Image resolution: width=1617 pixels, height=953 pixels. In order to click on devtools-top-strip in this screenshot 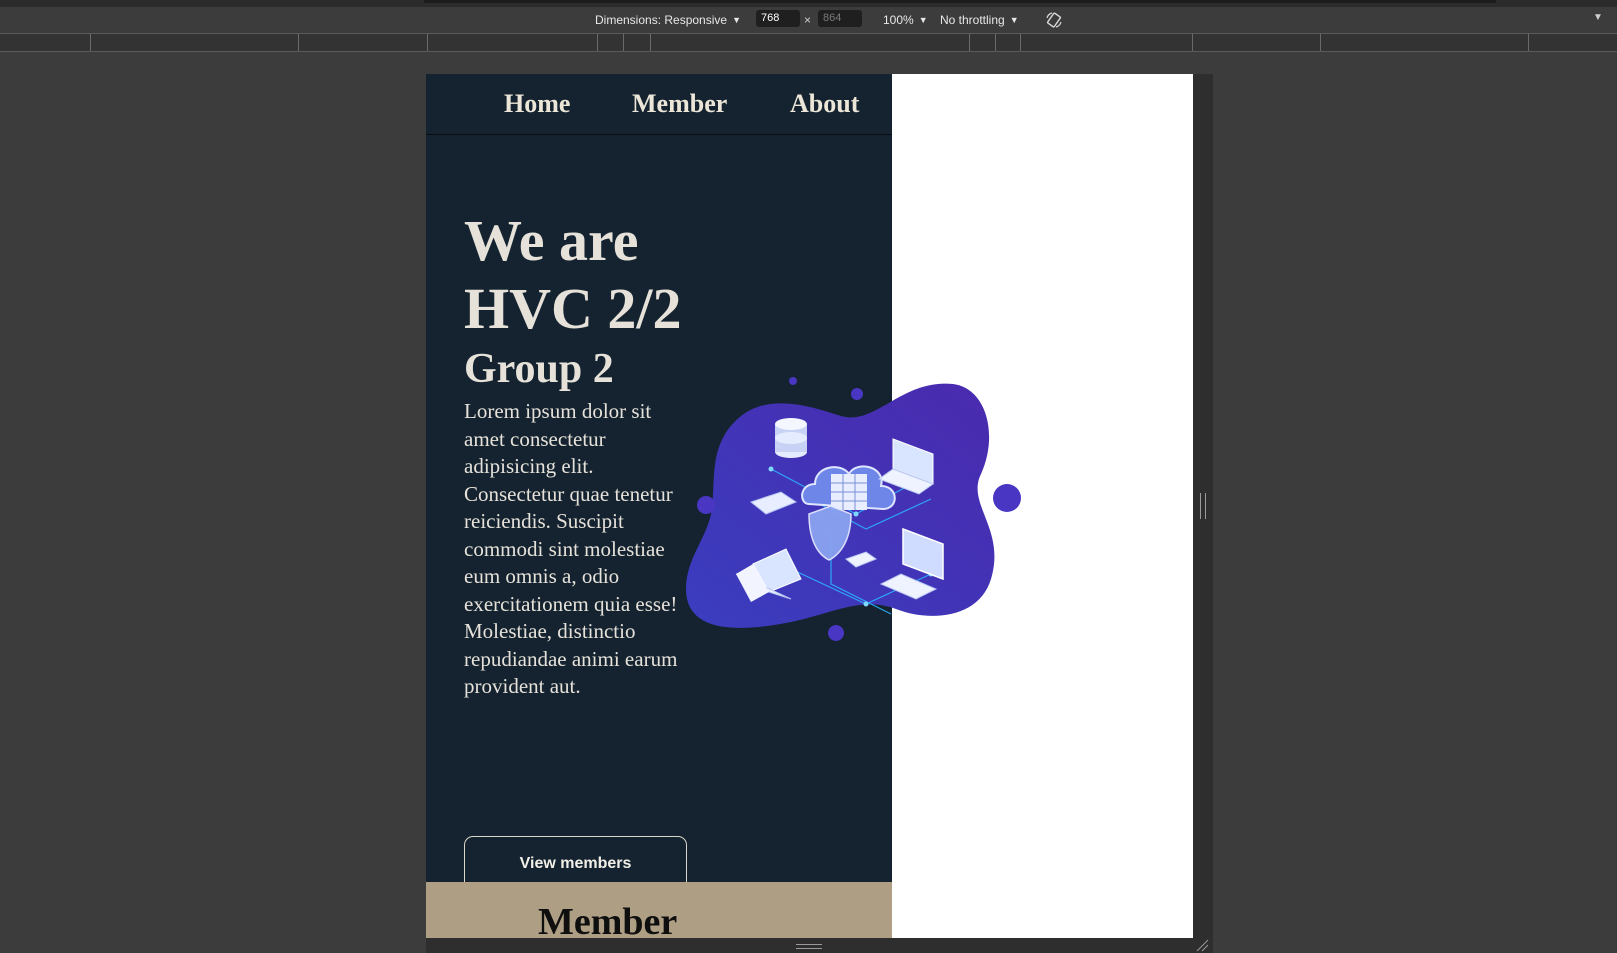, I will do `click(808, 3)`.